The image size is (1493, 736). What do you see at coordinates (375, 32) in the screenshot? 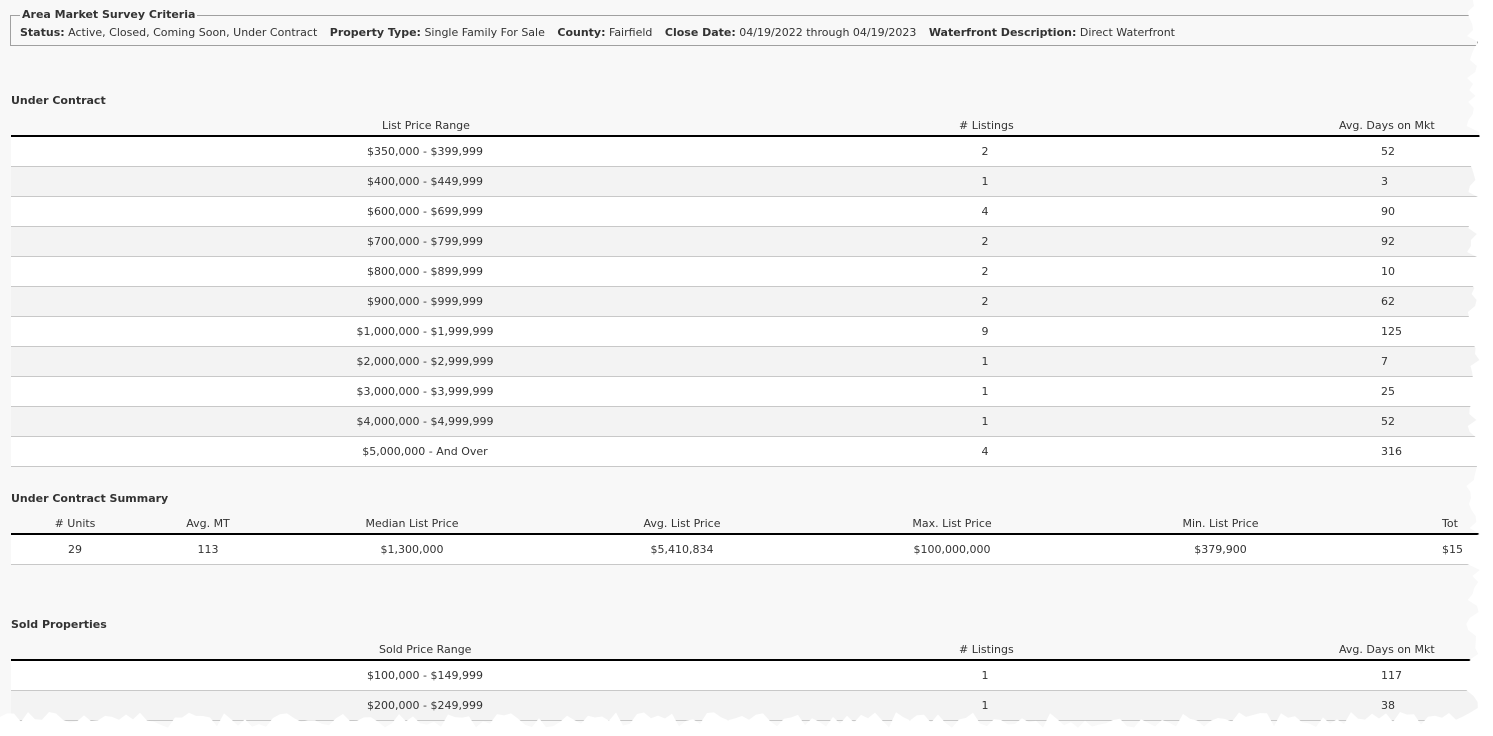
I see `property-type-label: Property Type:` at bounding box center [375, 32].